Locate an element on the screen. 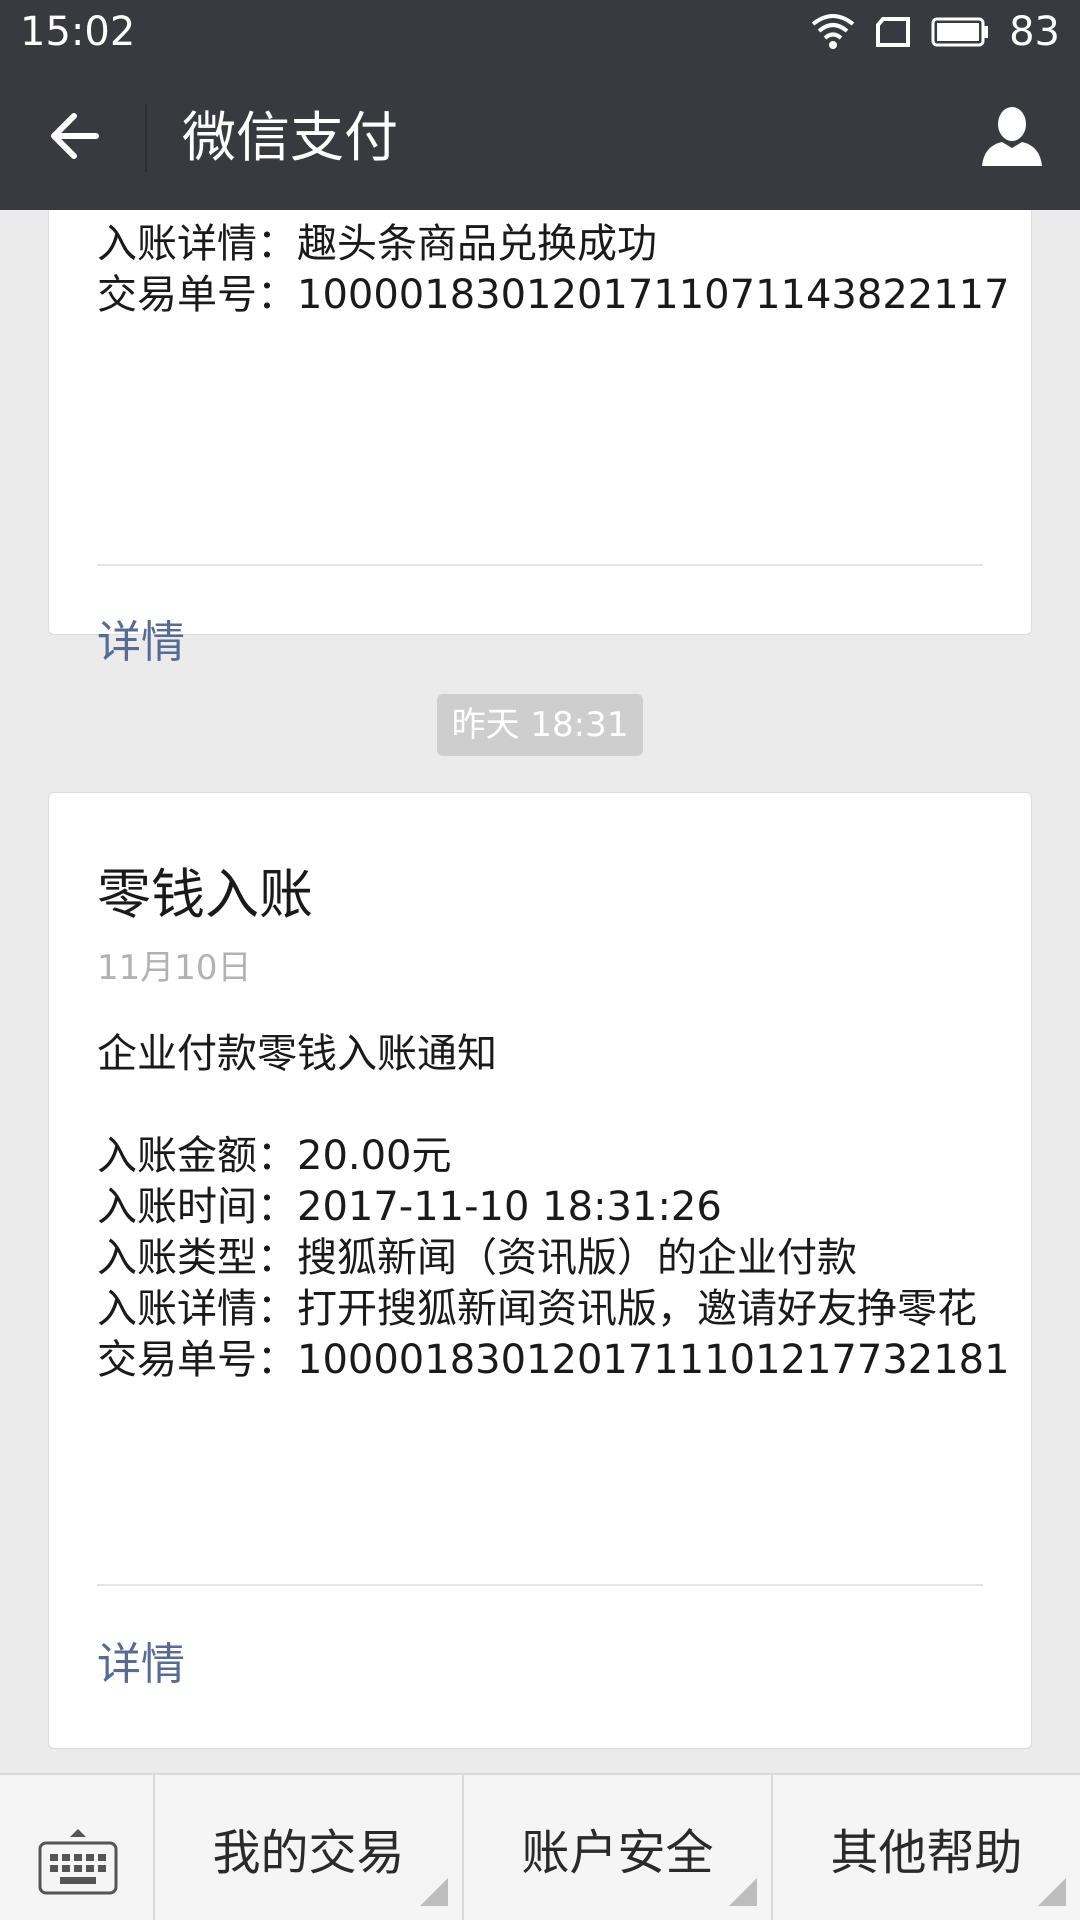 Image resolution: width=1080 pixels, height=1920 pixels. transaction-number-line: 交易单号：100001830120171107114382211​7 is located at coordinates (553, 295).